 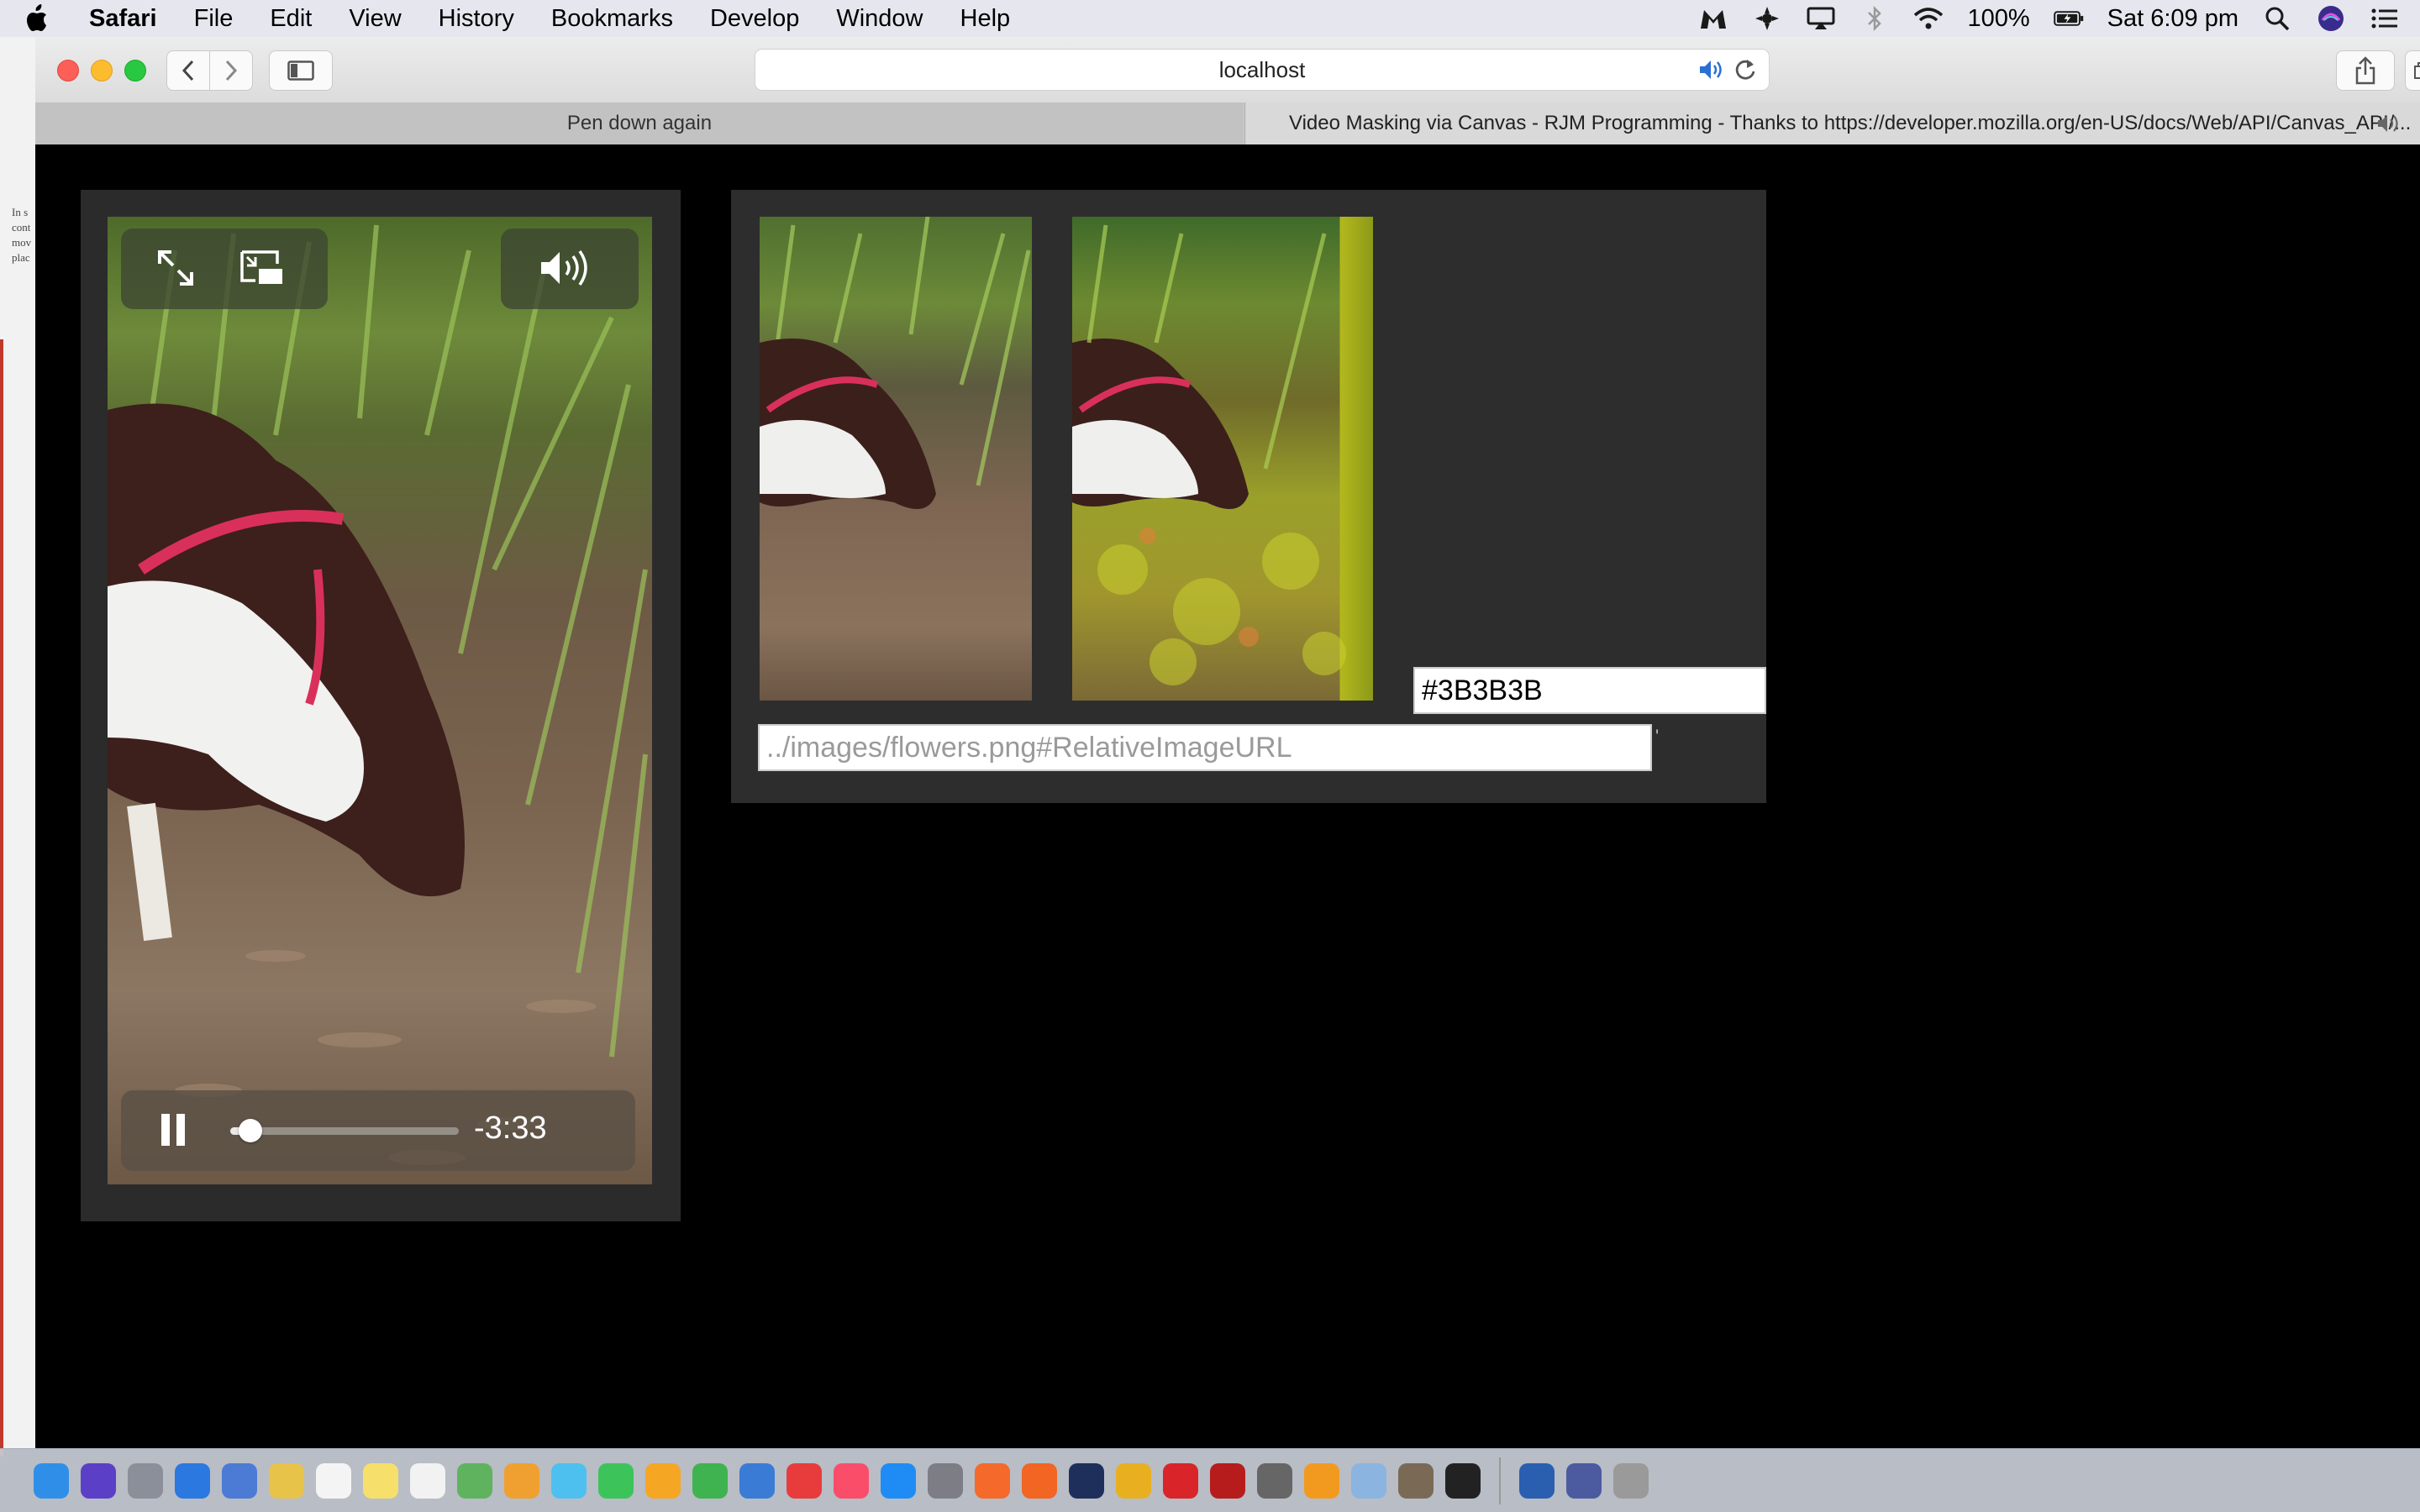 What do you see at coordinates (1180, 1480) in the screenshot?
I see `opera-icon` at bounding box center [1180, 1480].